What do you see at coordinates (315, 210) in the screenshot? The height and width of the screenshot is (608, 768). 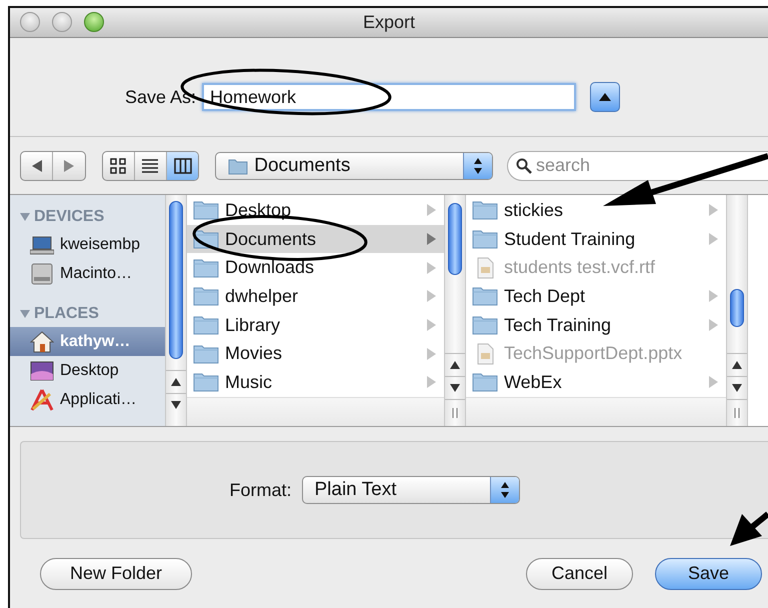 I see `file-row: Desktop` at bounding box center [315, 210].